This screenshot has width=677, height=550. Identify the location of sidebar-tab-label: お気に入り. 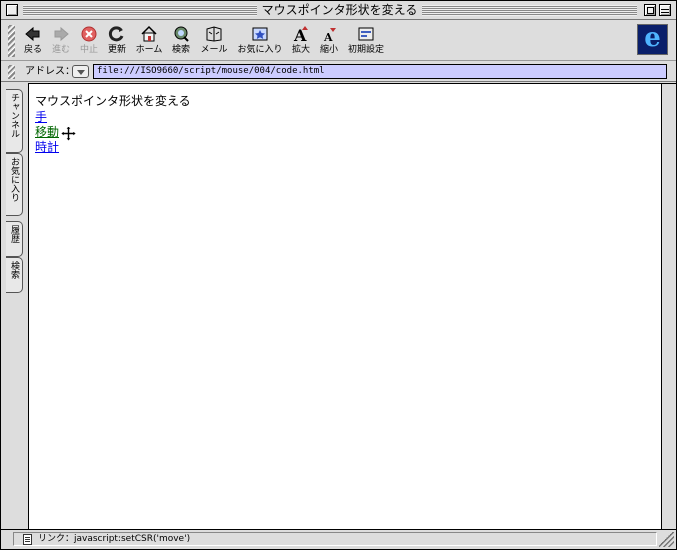
(14, 179).